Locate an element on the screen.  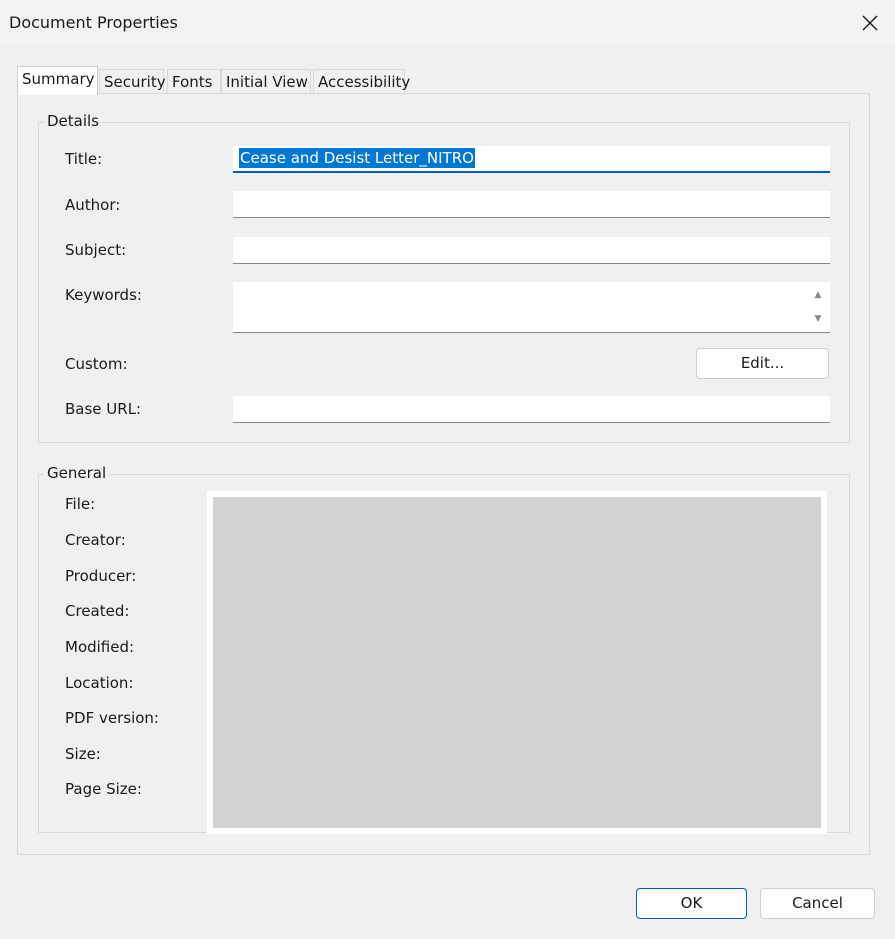
tab-fonts: Fonts is located at coordinates (194, 81).